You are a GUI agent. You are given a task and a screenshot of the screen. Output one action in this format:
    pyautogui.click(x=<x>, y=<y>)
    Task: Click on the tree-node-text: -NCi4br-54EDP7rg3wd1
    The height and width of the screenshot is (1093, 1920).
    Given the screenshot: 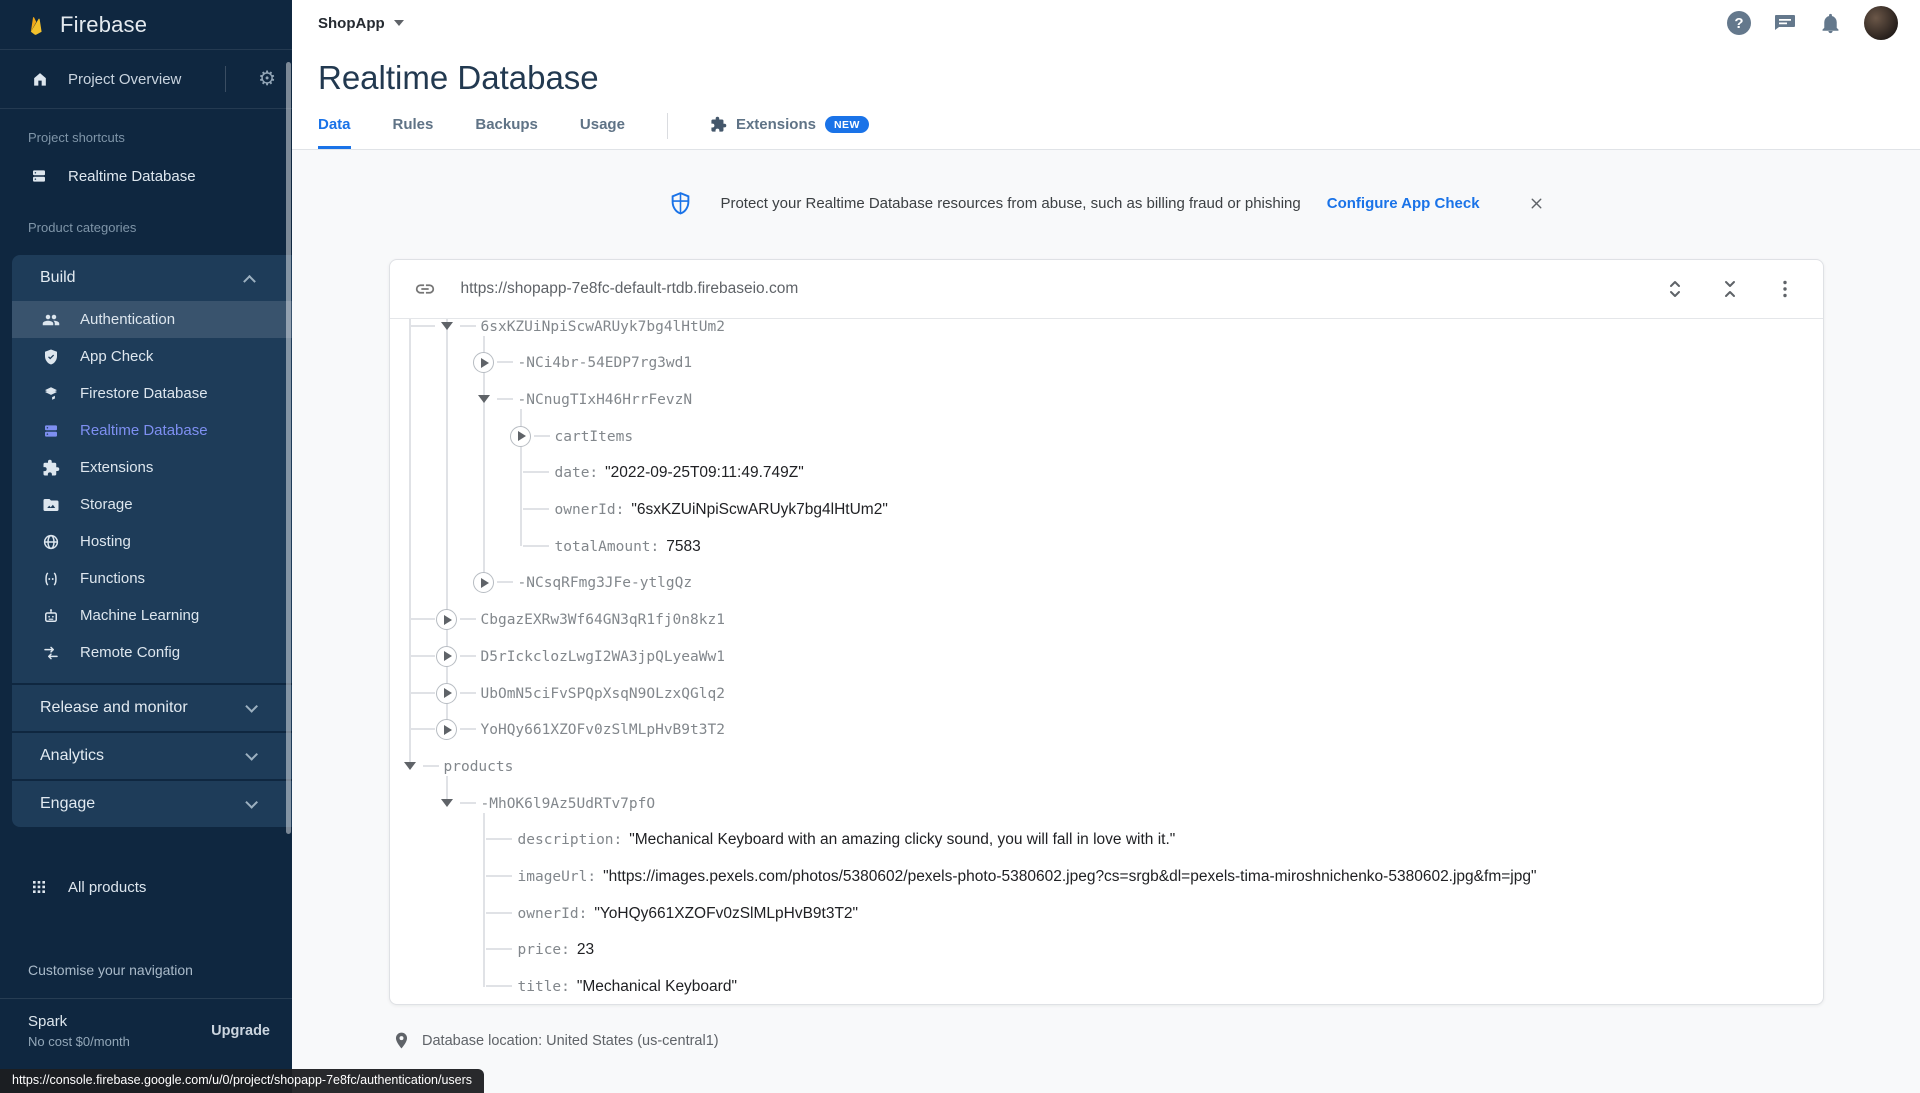 What is the action you would take?
    pyautogui.click(x=605, y=363)
    